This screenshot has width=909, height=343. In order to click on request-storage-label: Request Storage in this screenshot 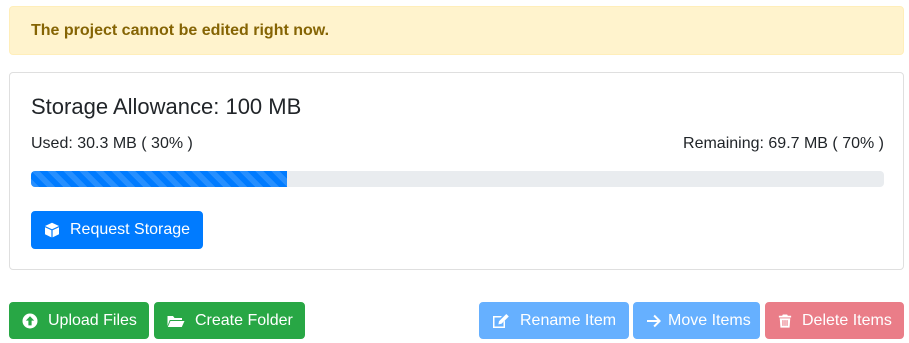, I will do `click(130, 229)`.